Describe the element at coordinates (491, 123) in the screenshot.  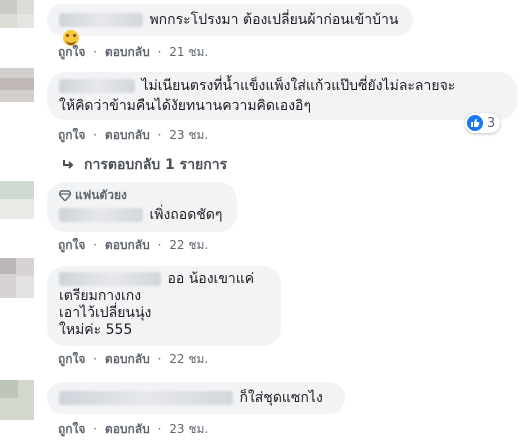
I see `reaction-count: 3` at that location.